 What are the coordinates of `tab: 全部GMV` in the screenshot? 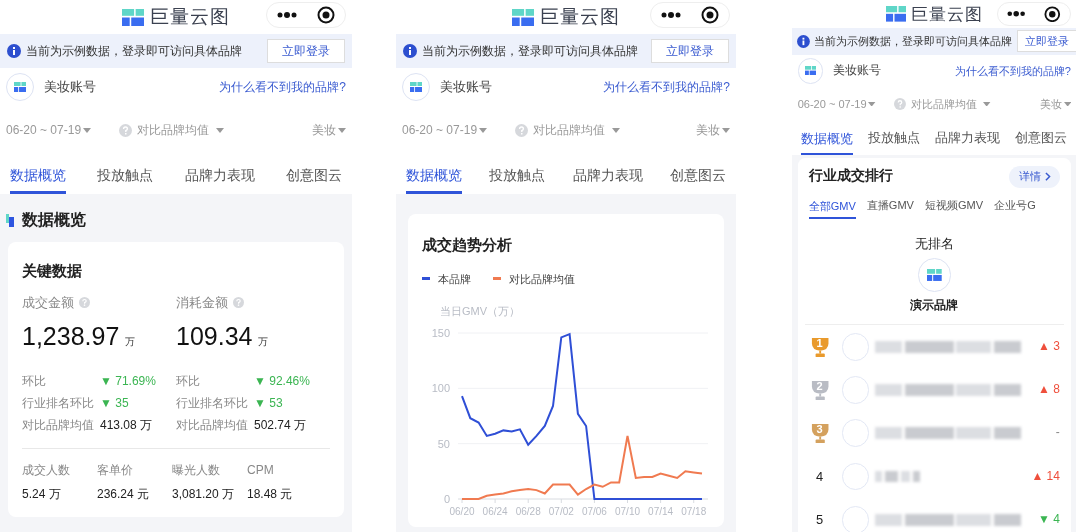 It's located at (832, 208).